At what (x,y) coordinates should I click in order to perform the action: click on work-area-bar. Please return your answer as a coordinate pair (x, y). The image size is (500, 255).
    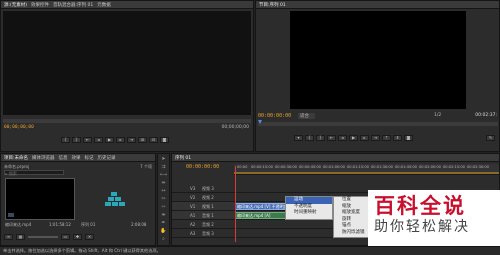
    Looking at the image, I should click on (366, 173).